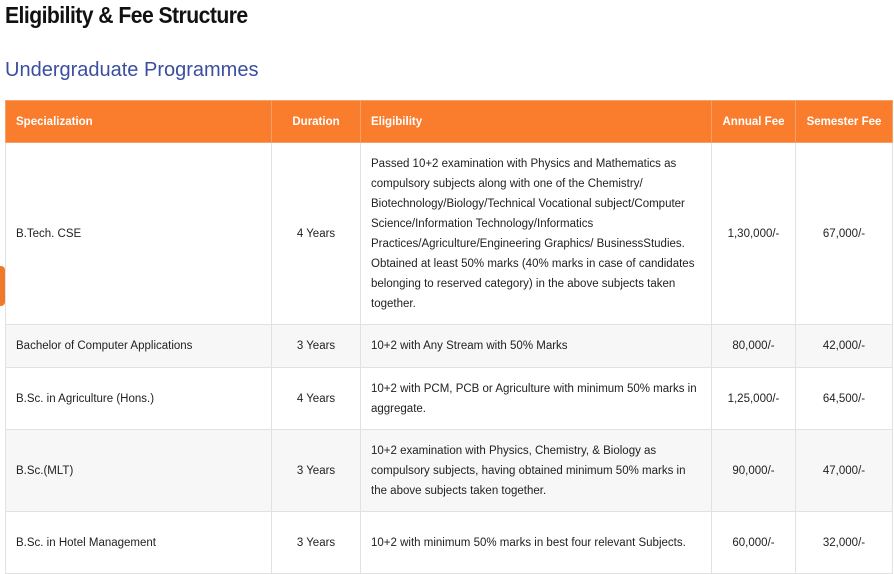 Image resolution: width=894 pixels, height=574 pixels. What do you see at coordinates (844, 346) in the screenshot?
I see `cell-semester-fee: 42,000/-` at bounding box center [844, 346].